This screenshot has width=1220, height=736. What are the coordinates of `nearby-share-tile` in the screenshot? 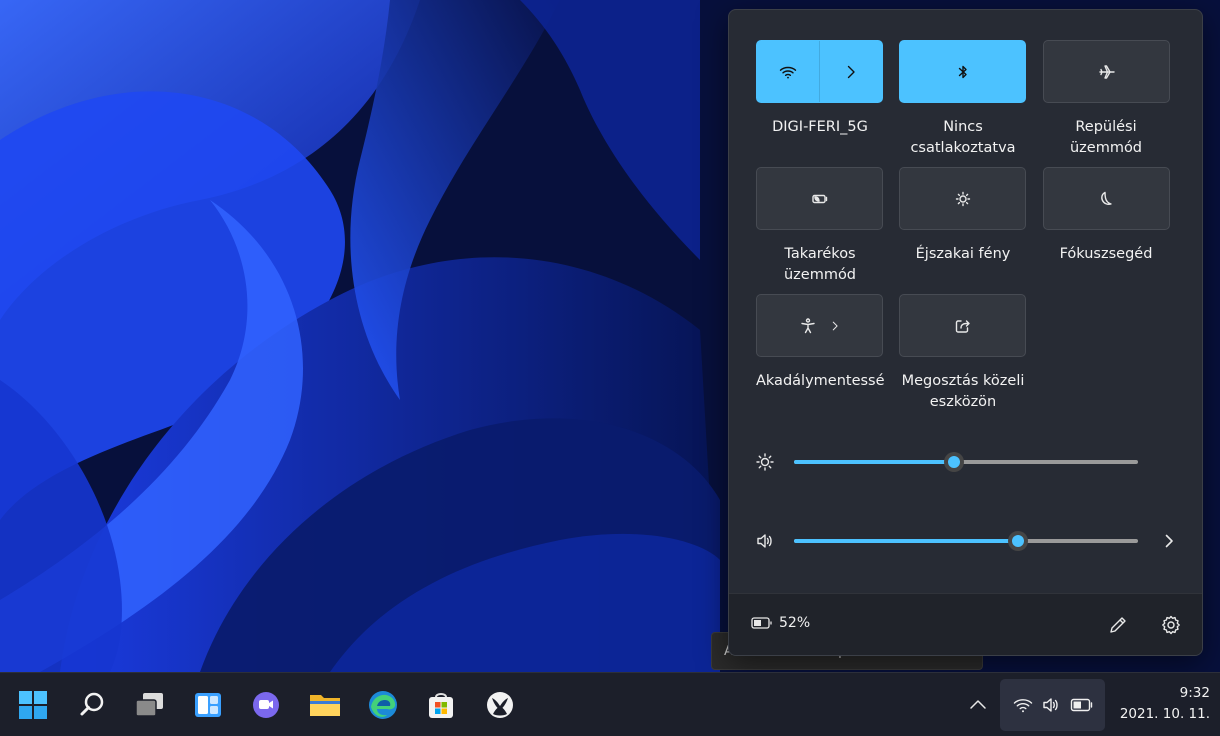 It's located at (962, 325).